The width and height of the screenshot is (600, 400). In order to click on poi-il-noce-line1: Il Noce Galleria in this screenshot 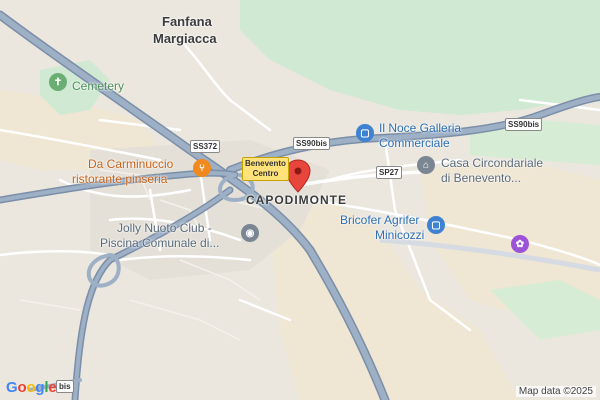, I will do `click(420, 128)`.